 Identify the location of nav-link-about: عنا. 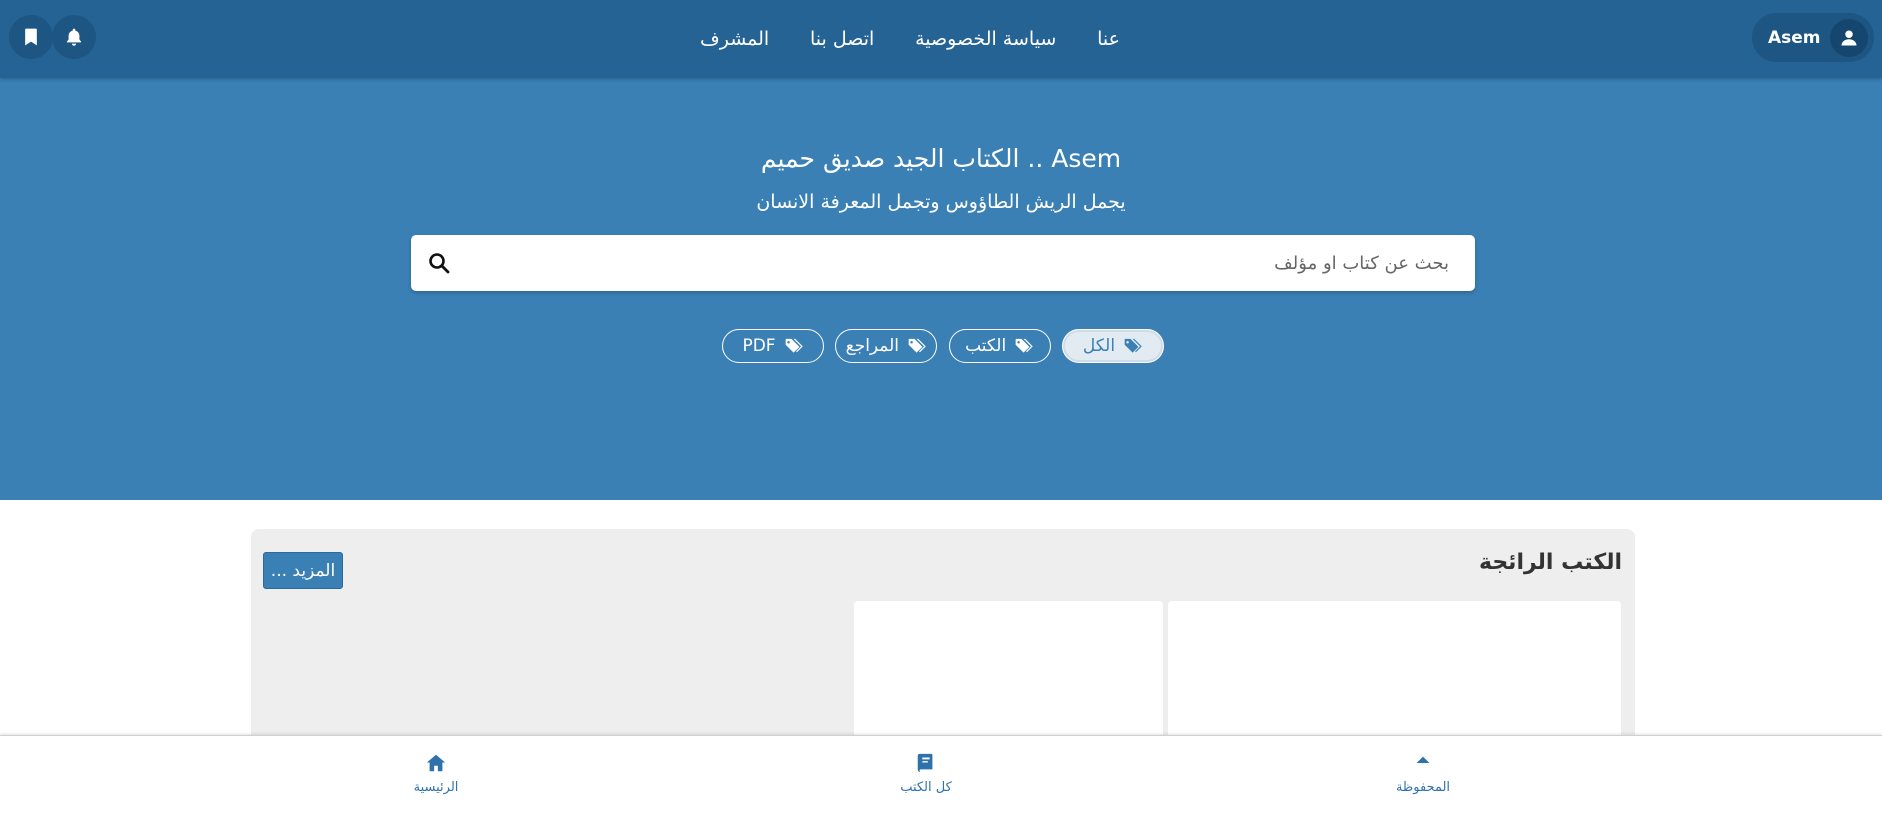
(1108, 39).